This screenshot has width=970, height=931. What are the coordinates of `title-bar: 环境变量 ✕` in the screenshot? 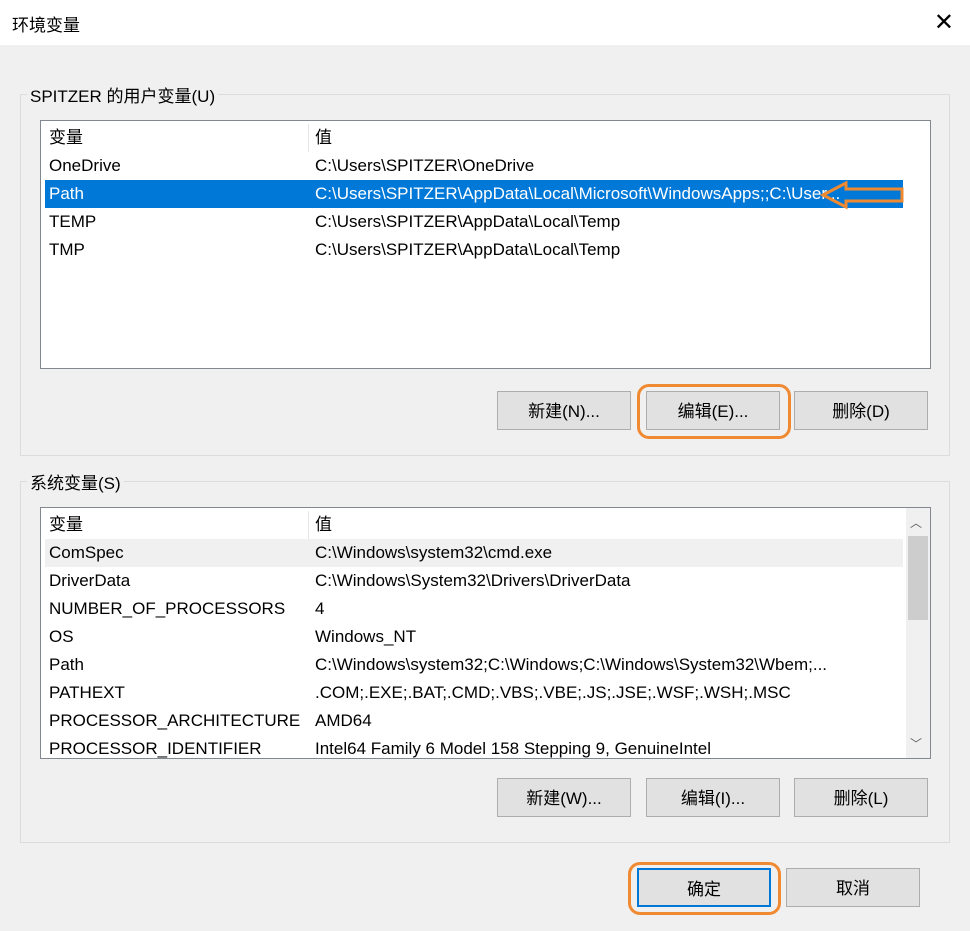 It's located at (485, 22).